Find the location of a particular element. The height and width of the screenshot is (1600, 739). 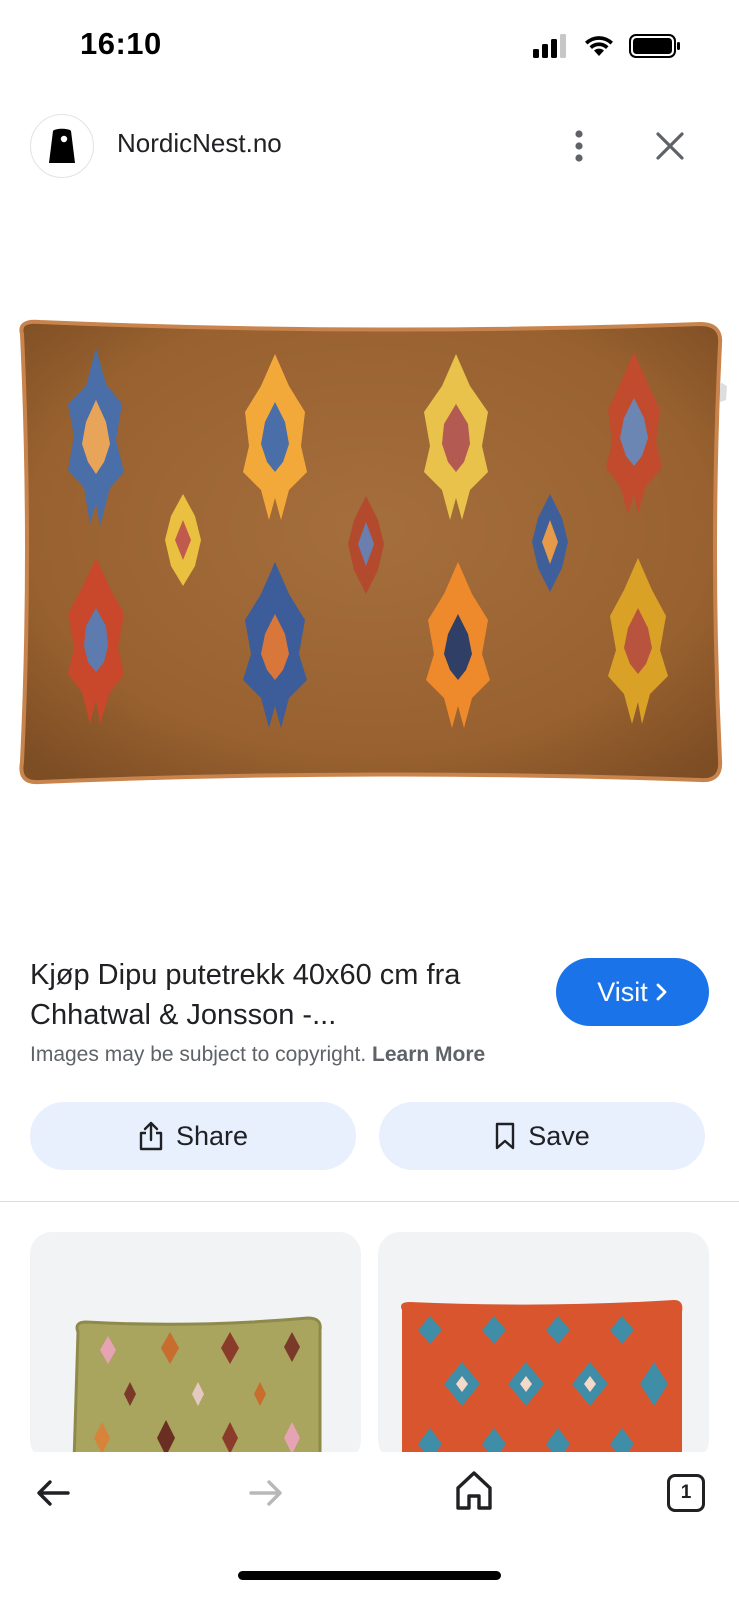

share-button: Share is located at coordinates (193, 1136).